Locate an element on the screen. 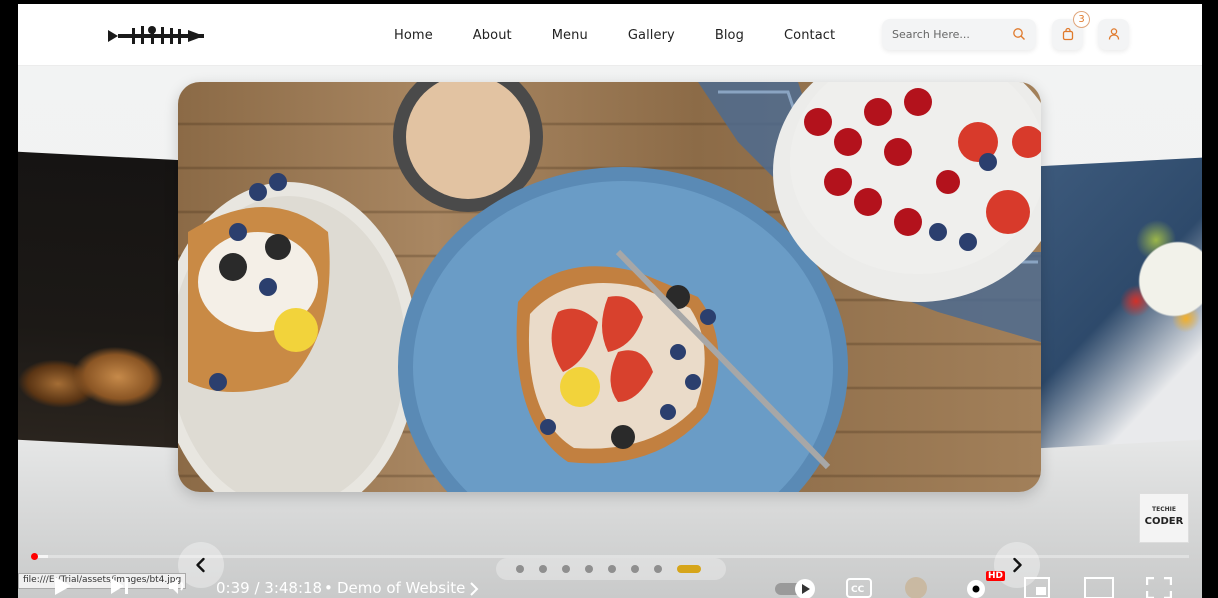 This screenshot has width=1218, height=598. play-icon is located at coordinates (62, 586).